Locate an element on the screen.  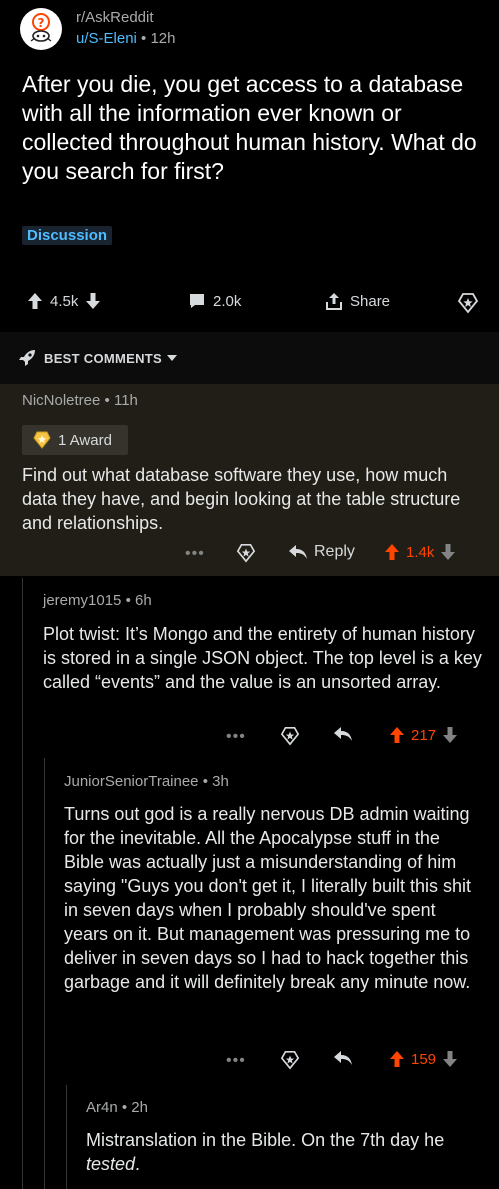
comment-time: 6h is located at coordinates (143, 600).